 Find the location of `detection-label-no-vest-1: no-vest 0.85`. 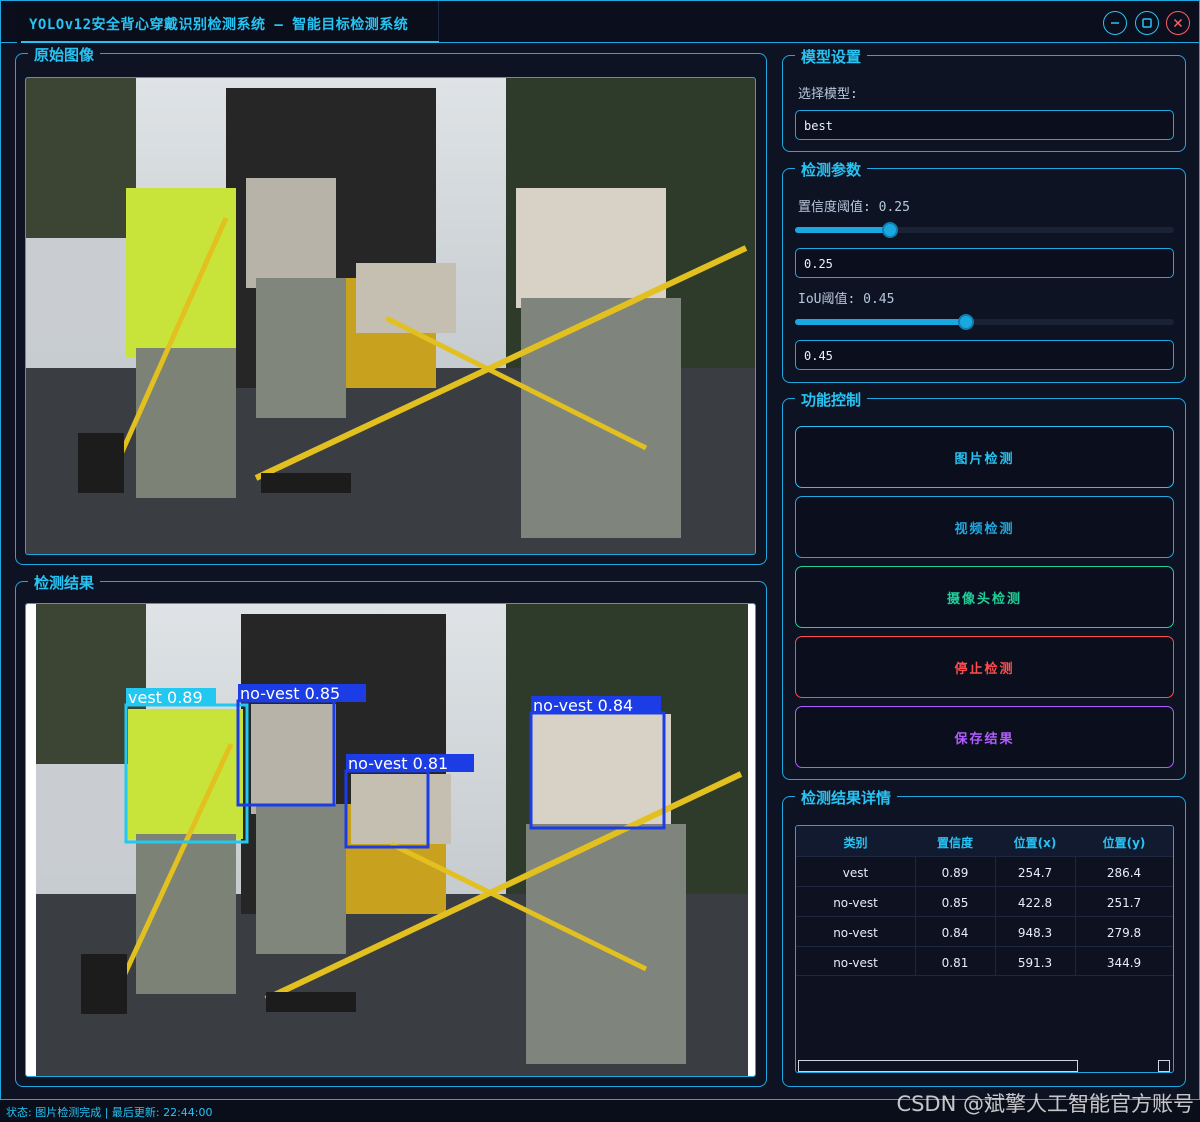

detection-label-no-vest-1: no-vest 0.85 is located at coordinates (290, 693).